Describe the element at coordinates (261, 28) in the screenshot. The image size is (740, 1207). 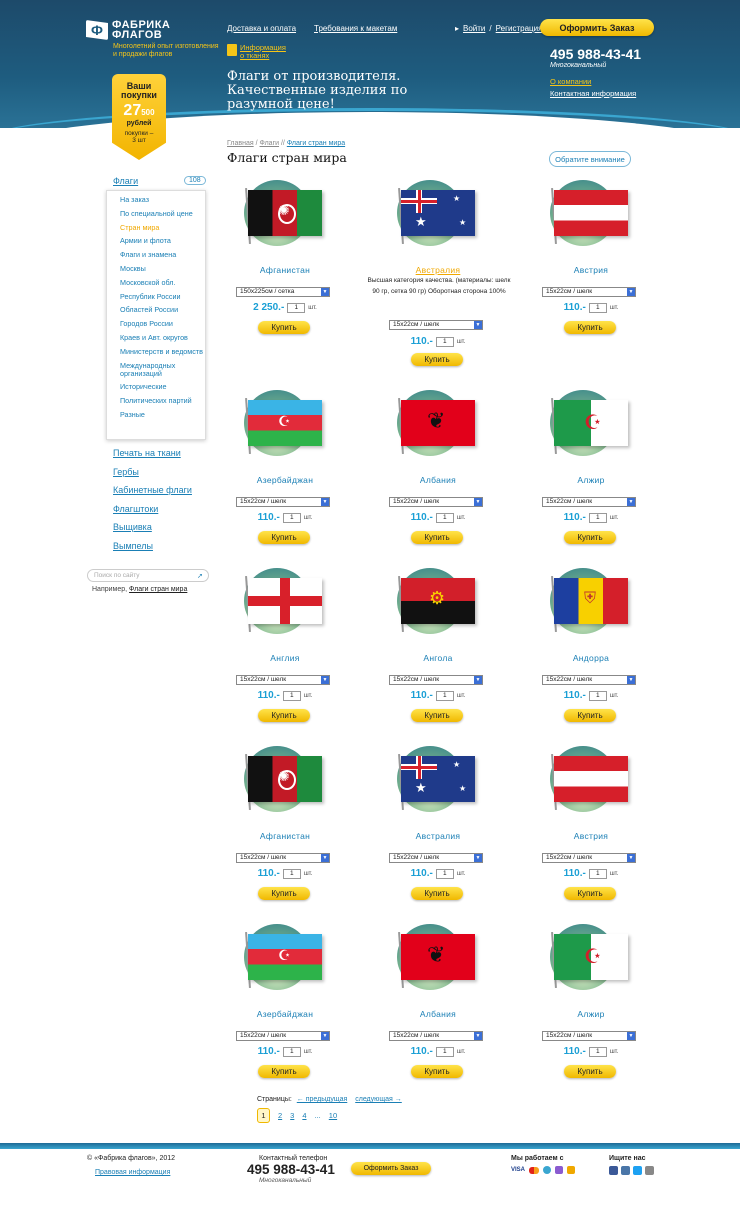
I see `delivery-link: Доставка и оплата` at that location.